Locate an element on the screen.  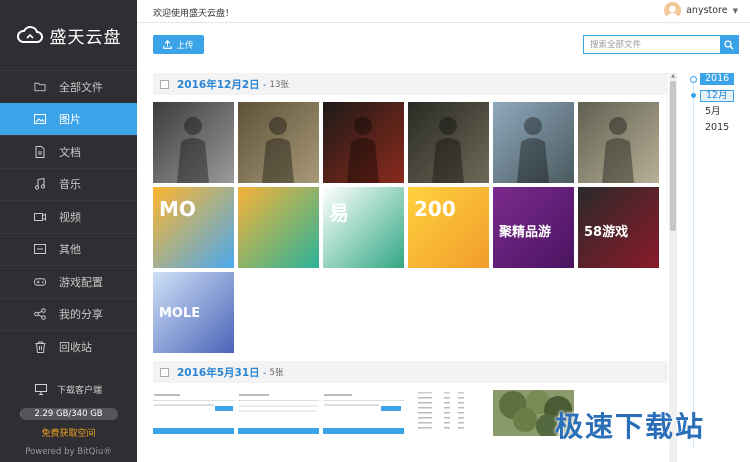
trash-icon is located at coordinates (40, 347).